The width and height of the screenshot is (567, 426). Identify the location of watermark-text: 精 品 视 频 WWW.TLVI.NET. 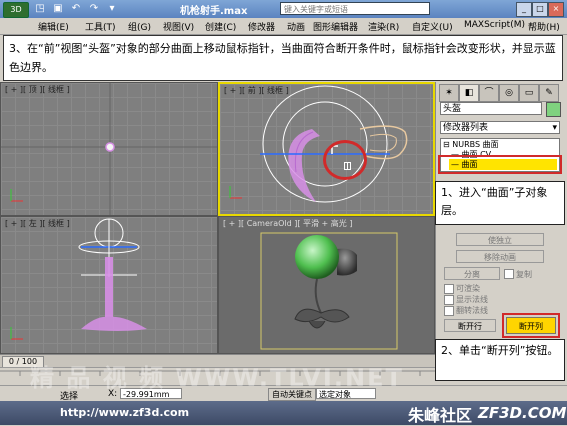
(217, 378).